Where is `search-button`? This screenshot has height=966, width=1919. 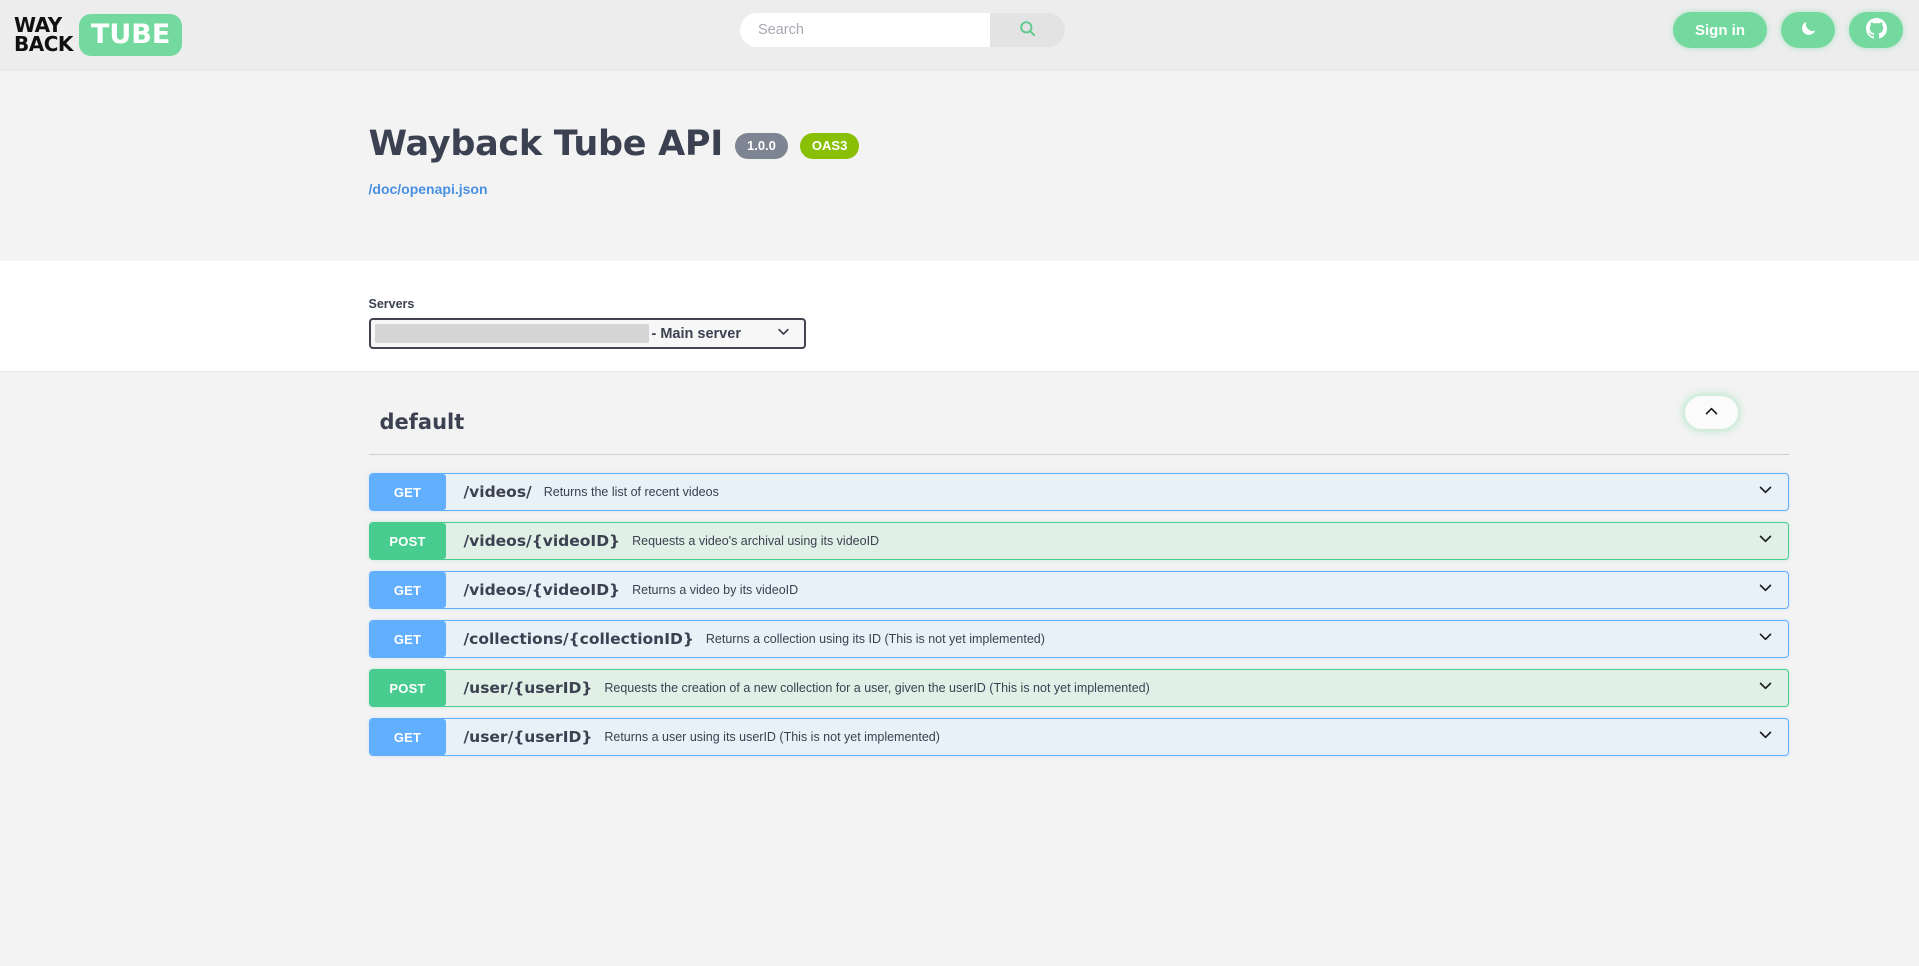 search-button is located at coordinates (1027, 30).